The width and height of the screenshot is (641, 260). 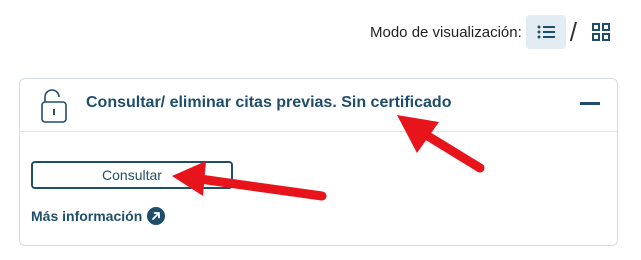 I want to click on more-info-link: Más información, so click(x=98, y=216).